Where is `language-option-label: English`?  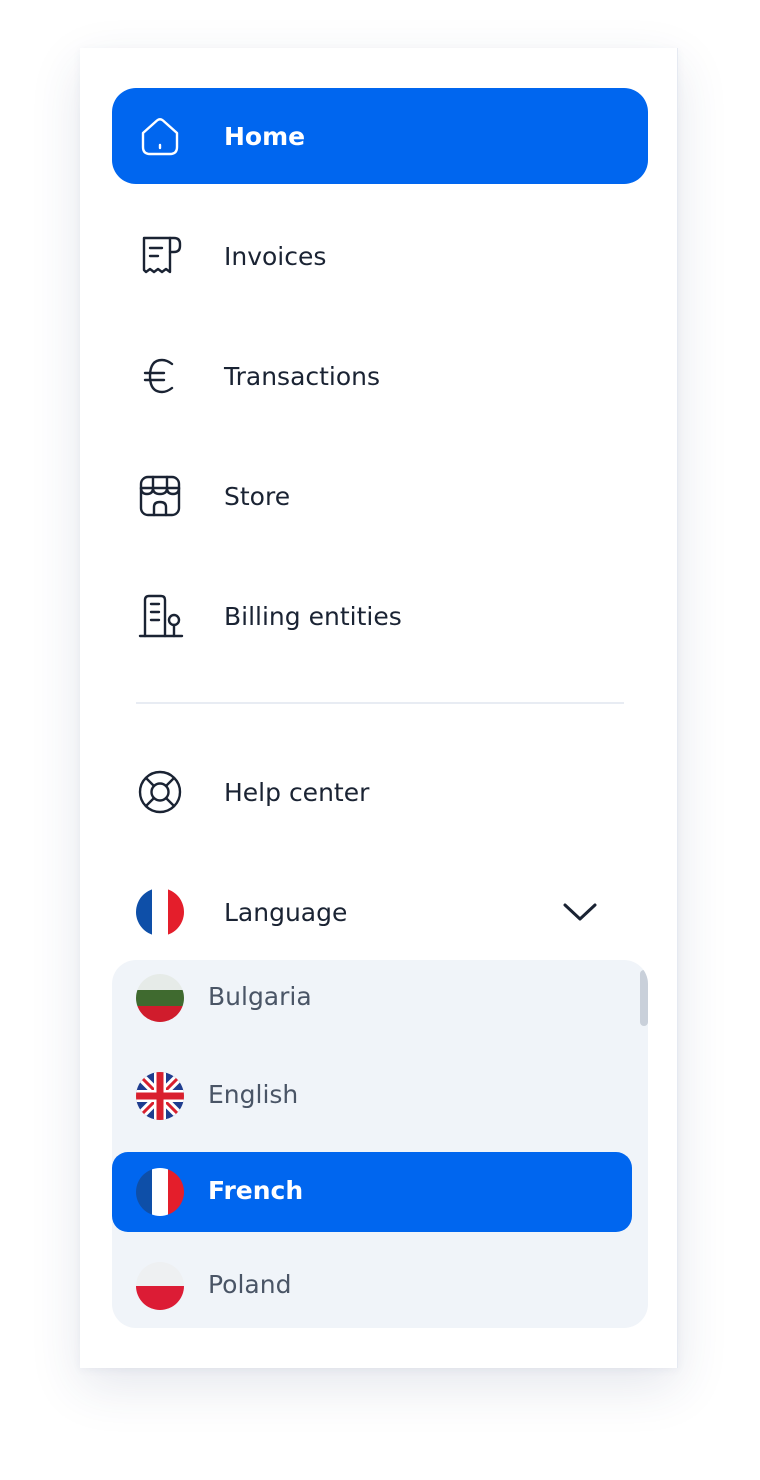 language-option-label: English is located at coordinates (253, 1094).